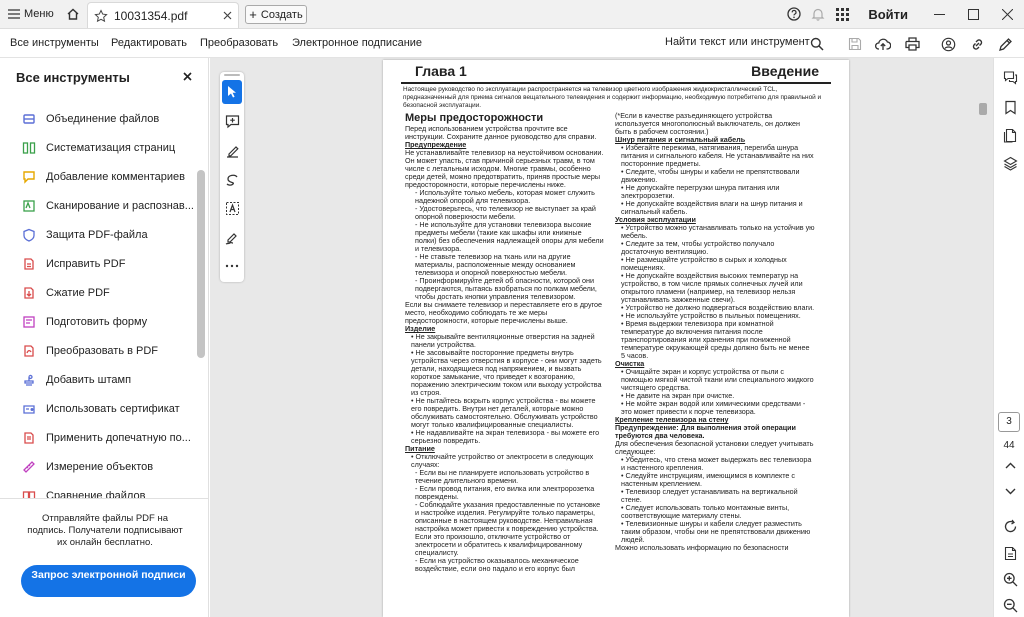  I want to click on close-tab-icon, so click(227, 15).